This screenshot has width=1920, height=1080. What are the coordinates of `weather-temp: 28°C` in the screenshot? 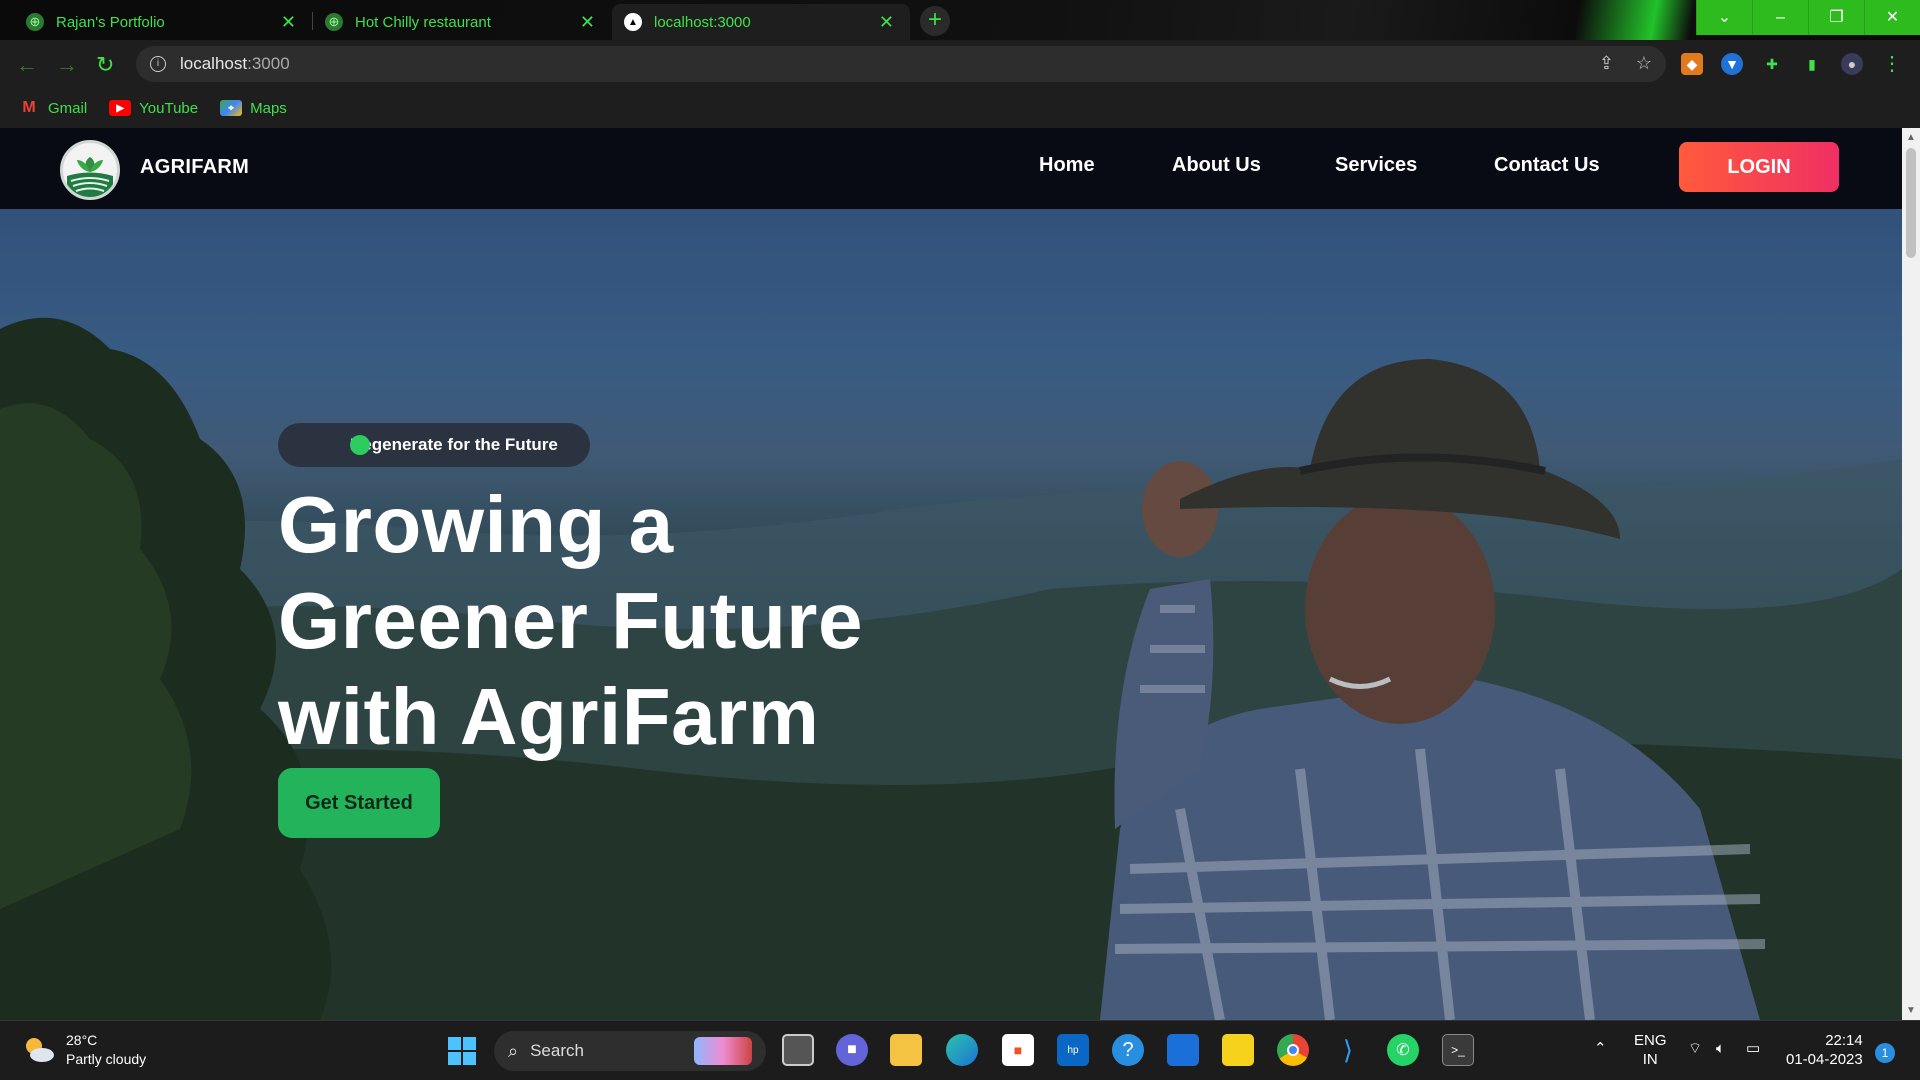 It's located at (82, 1040).